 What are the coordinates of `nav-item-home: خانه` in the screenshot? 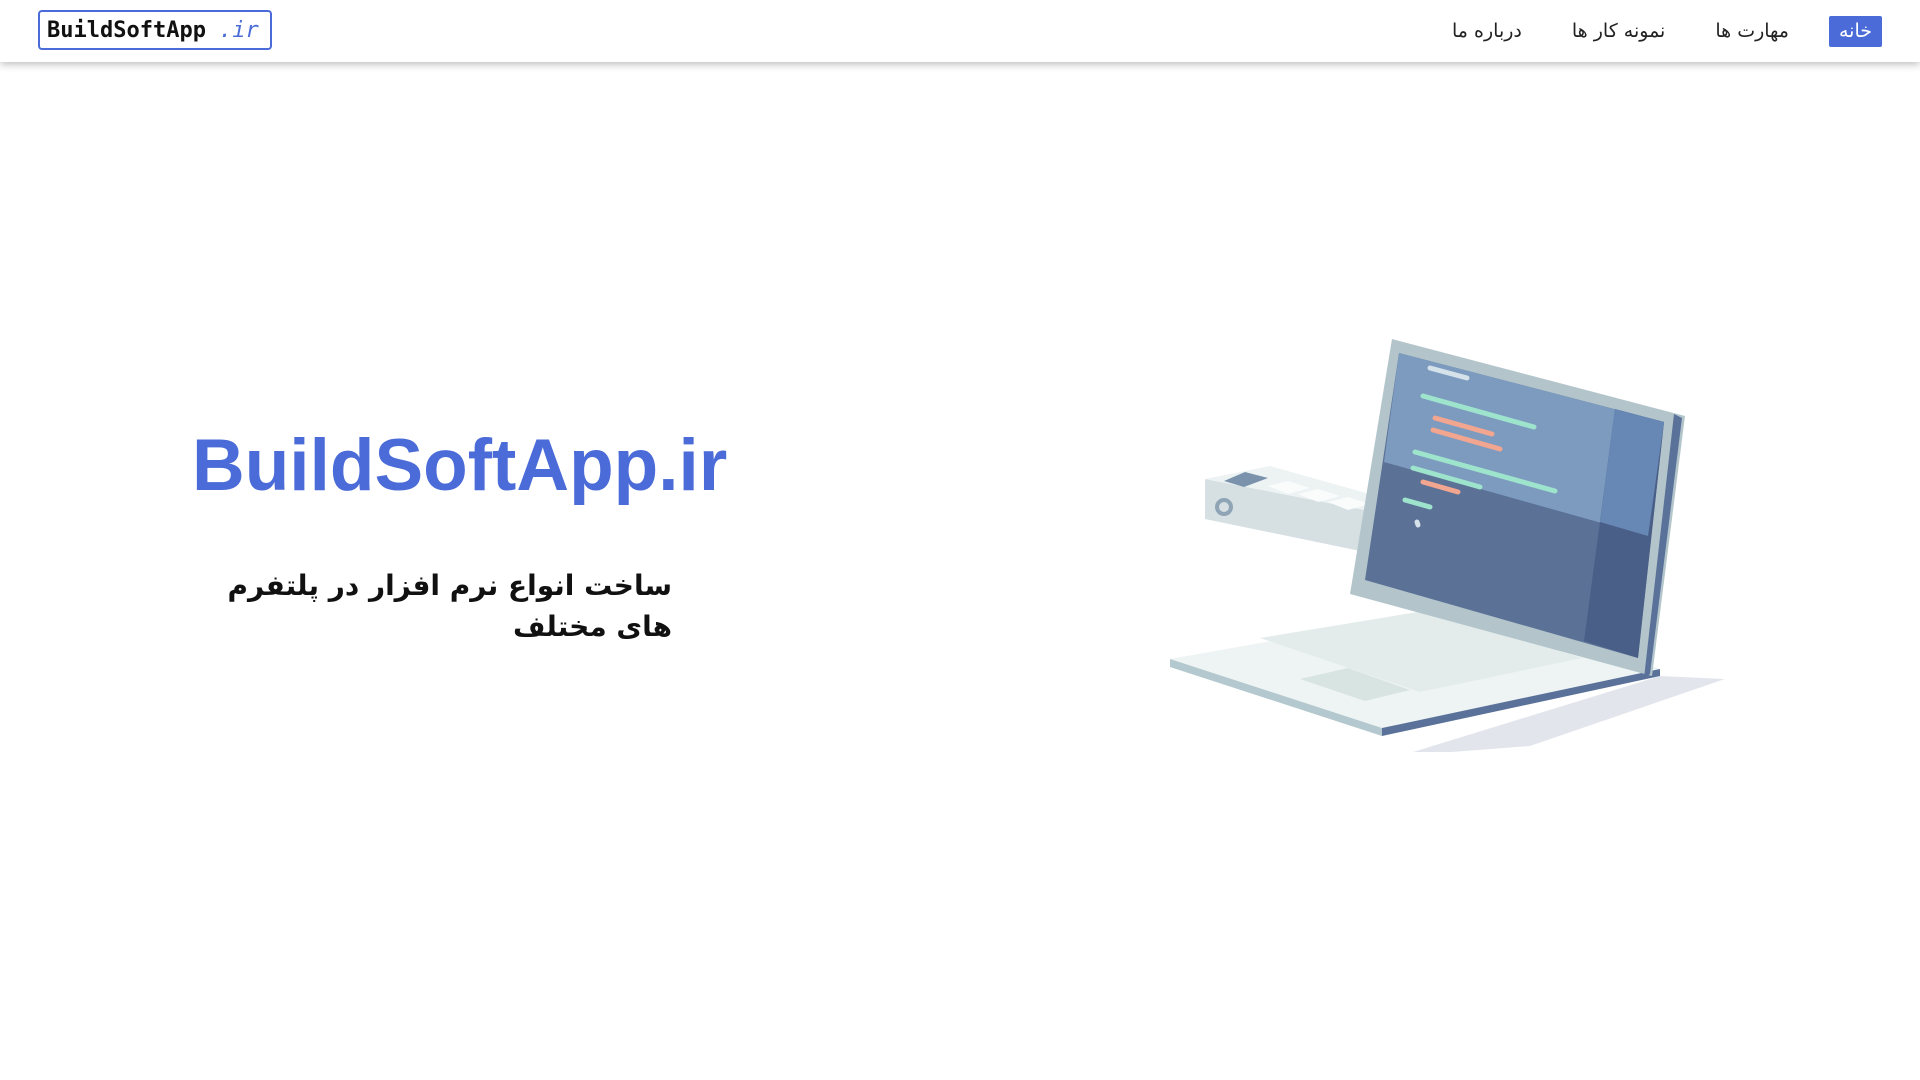 It's located at (1855, 31).